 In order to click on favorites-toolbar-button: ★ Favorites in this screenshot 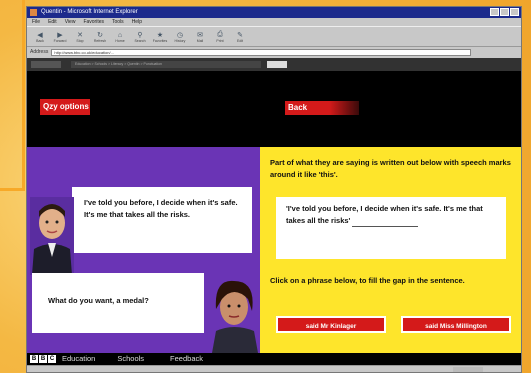, I will do `click(160, 37)`.